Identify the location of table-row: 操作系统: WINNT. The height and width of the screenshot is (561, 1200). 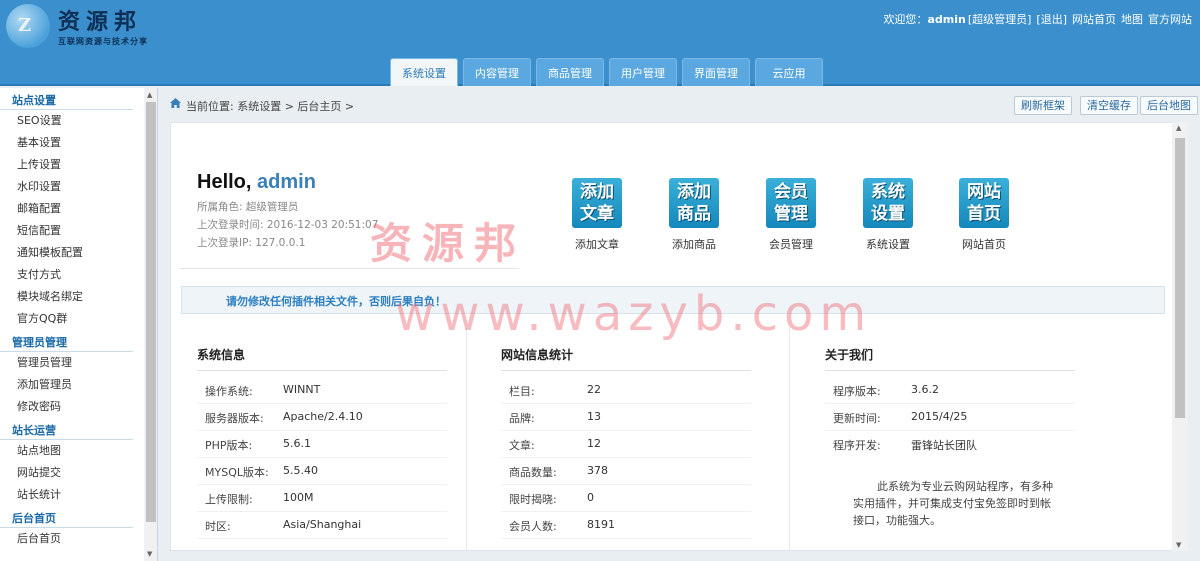
(322, 390).